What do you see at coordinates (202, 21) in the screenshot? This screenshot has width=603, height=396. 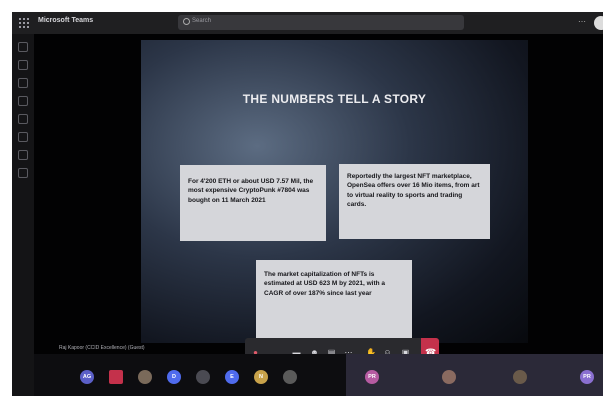 I see `search-placeholder: Search` at bounding box center [202, 21].